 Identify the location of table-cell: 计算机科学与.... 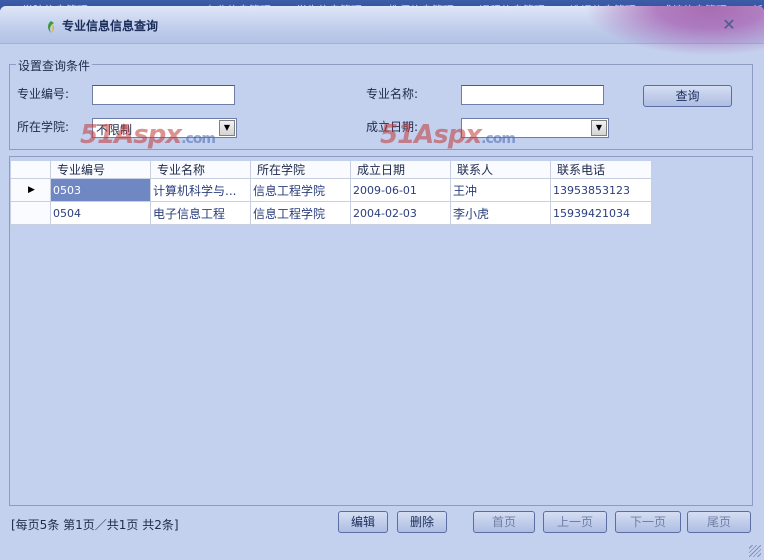
(200, 190).